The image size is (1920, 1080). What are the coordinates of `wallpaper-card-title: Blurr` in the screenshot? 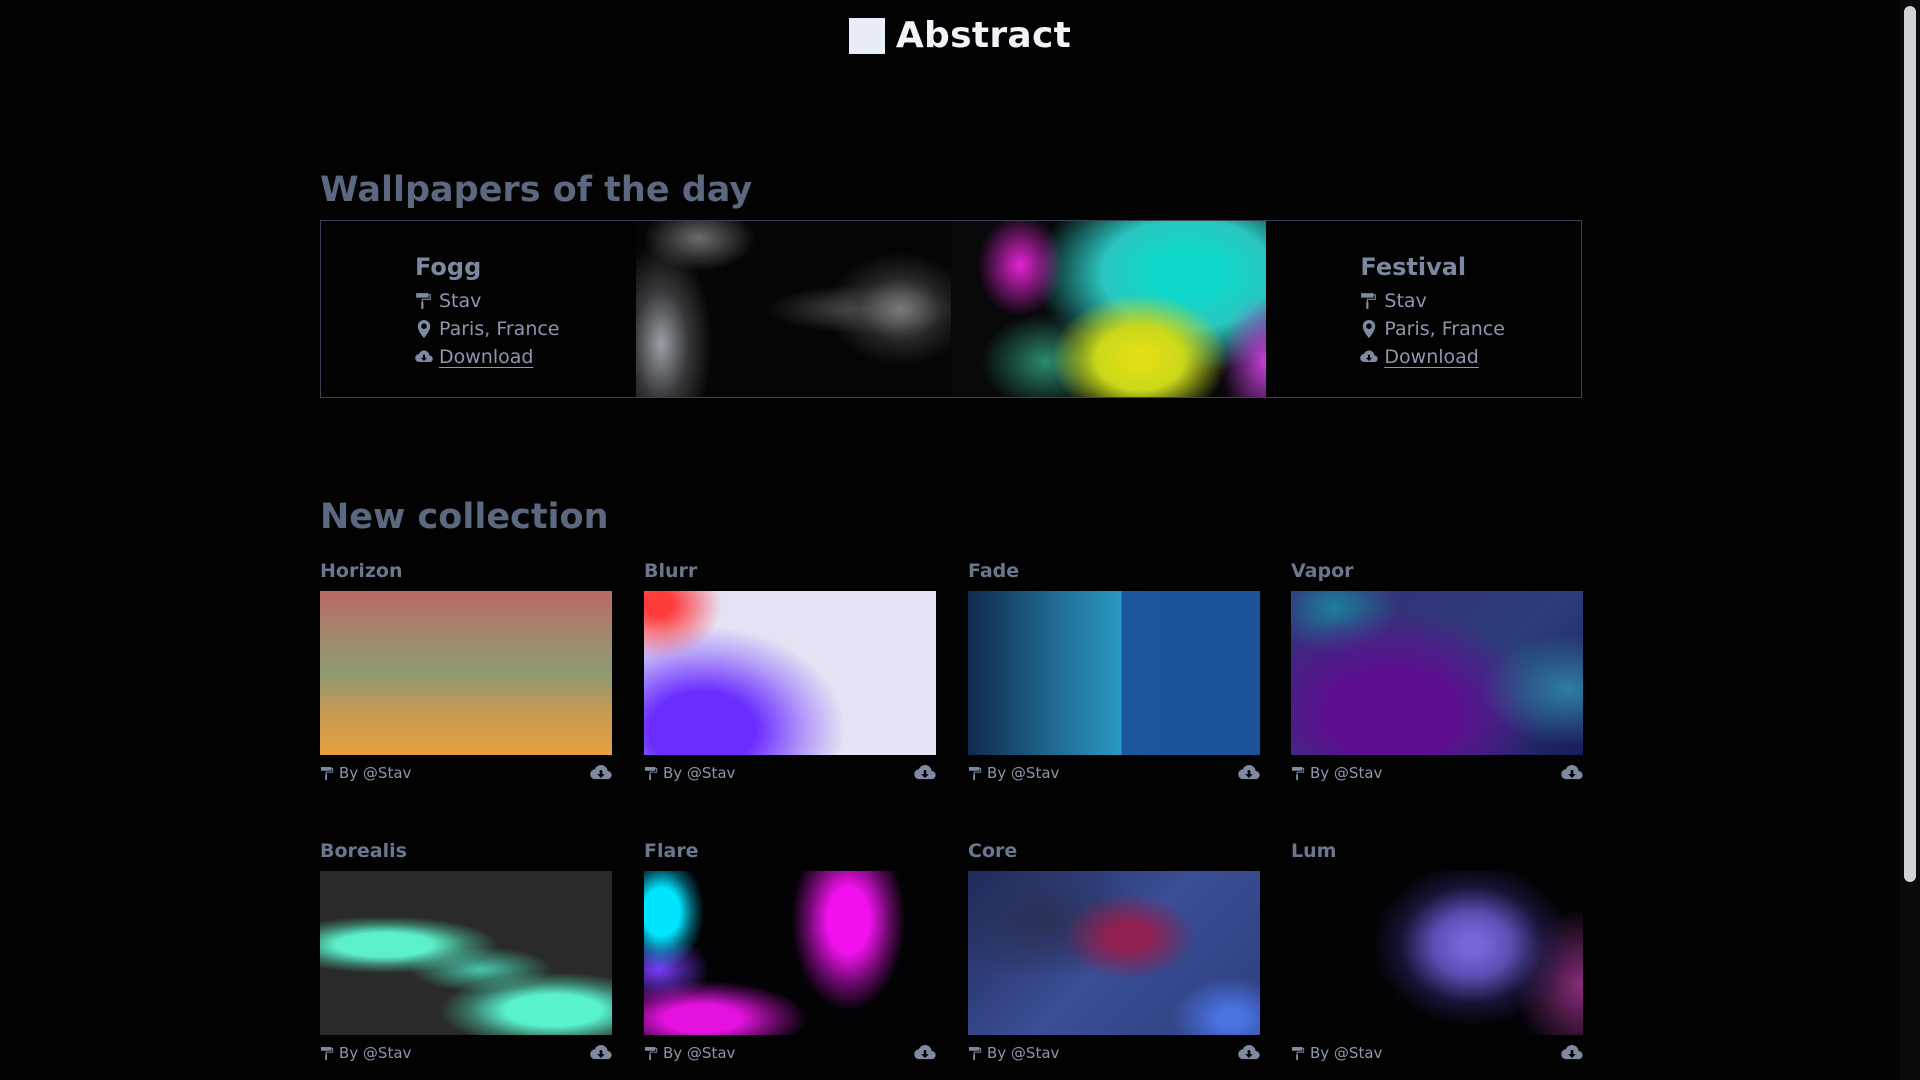 It's located at (671, 571).